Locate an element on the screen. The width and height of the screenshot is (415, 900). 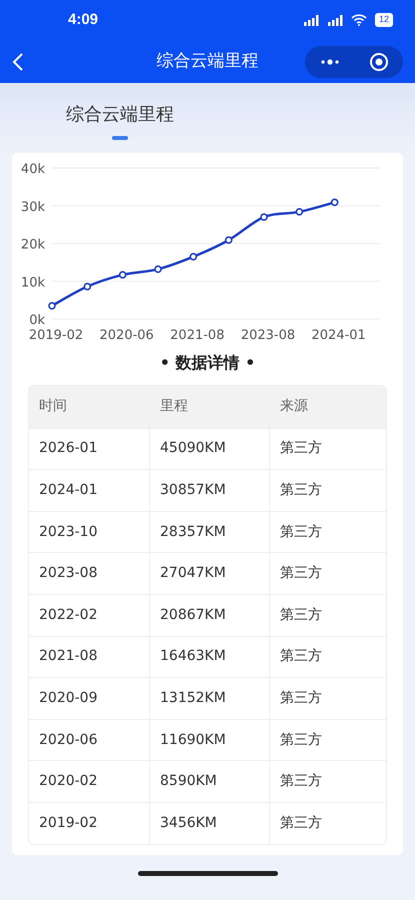
axis-label: 30k is located at coordinates (32, 207).